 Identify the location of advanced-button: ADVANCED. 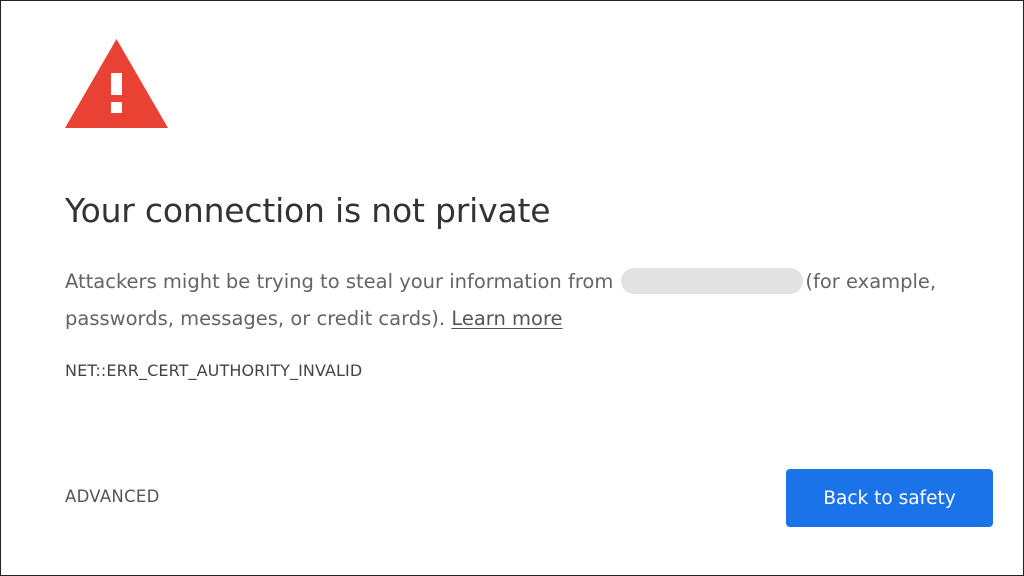
(112, 496).